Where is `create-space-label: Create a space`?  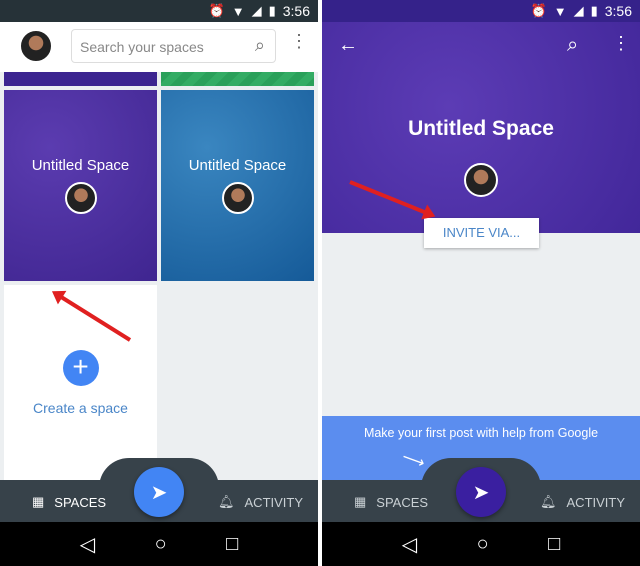 create-space-label: Create a space is located at coordinates (80, 407).